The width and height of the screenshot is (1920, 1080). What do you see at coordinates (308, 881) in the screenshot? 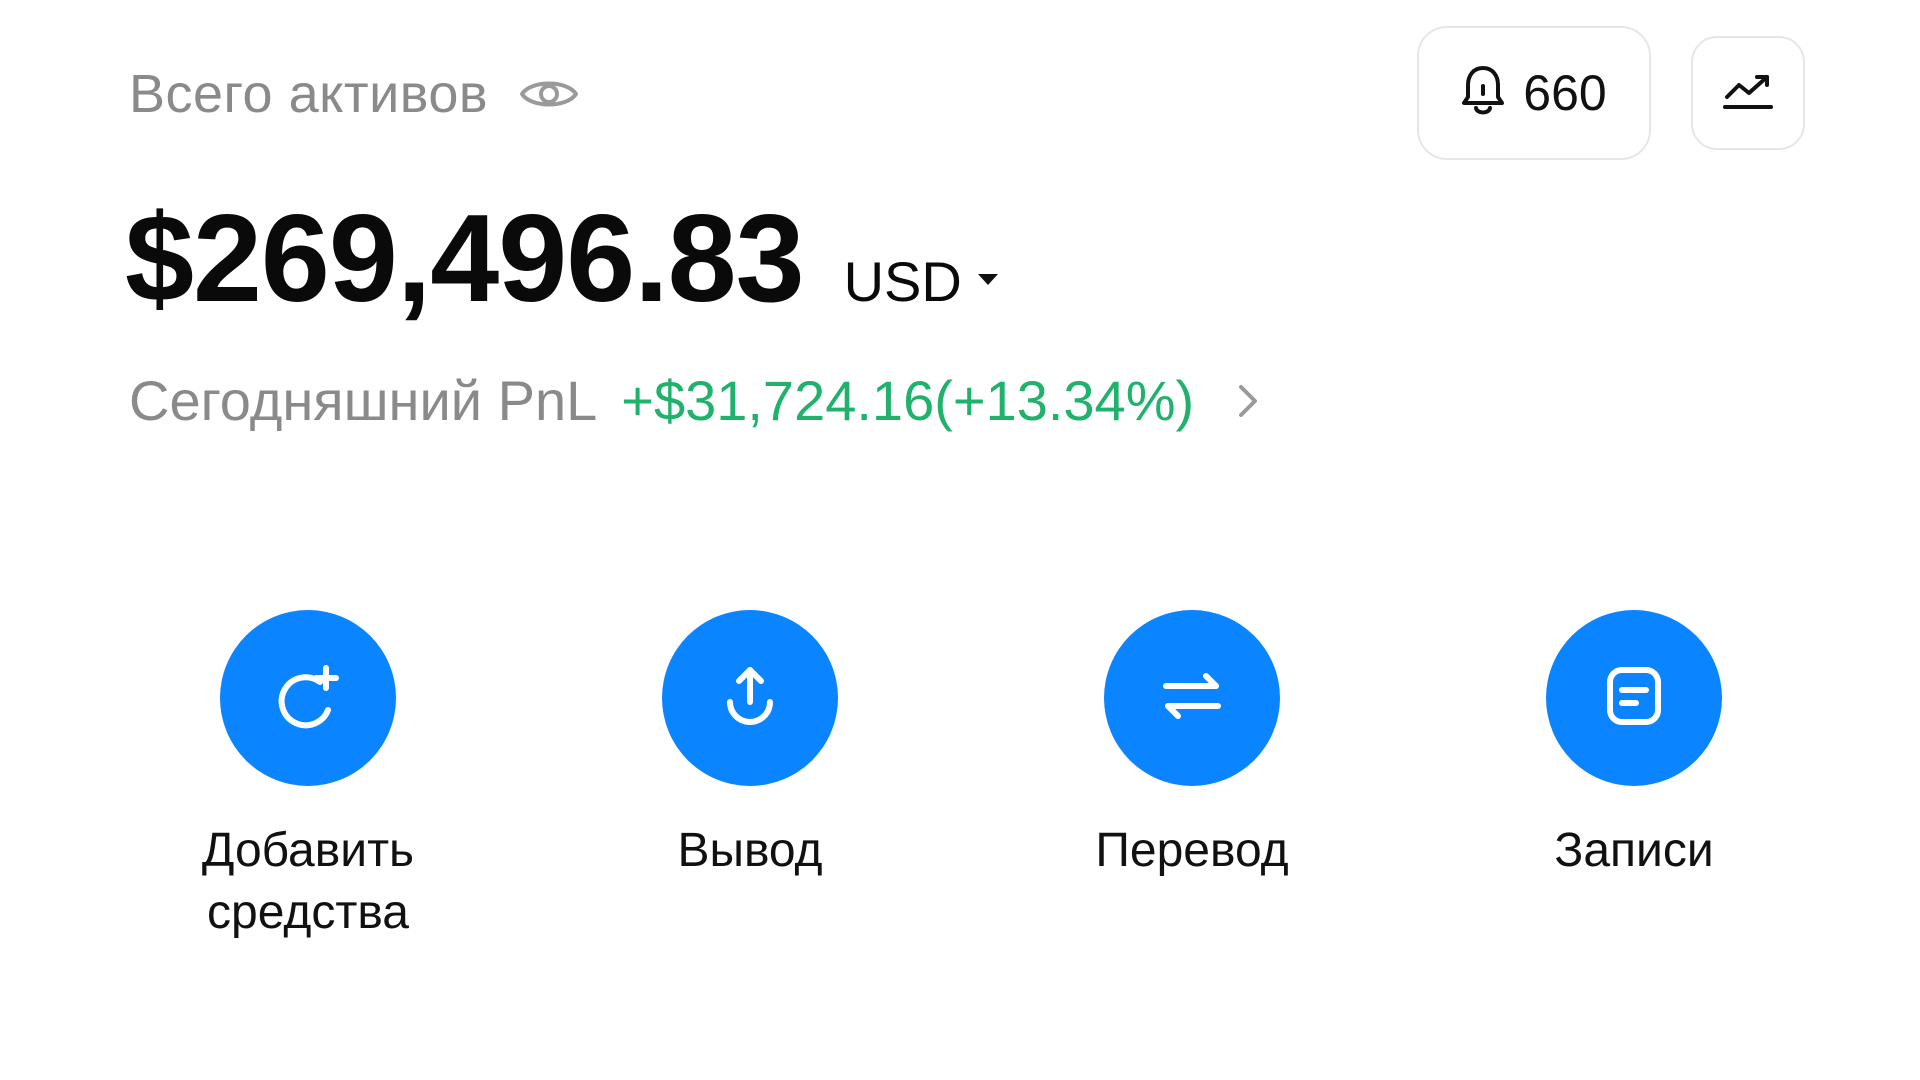
I see `add-funds-label: Добавить средства` at bounding box center [308, 881].